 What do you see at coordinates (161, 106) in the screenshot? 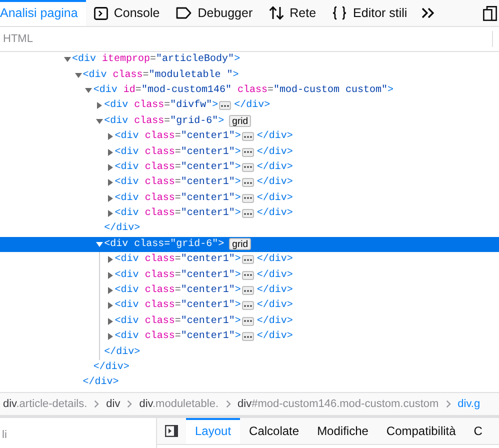
I see `markup-line: <div class="divfw">` at bounding box center [161, 106].